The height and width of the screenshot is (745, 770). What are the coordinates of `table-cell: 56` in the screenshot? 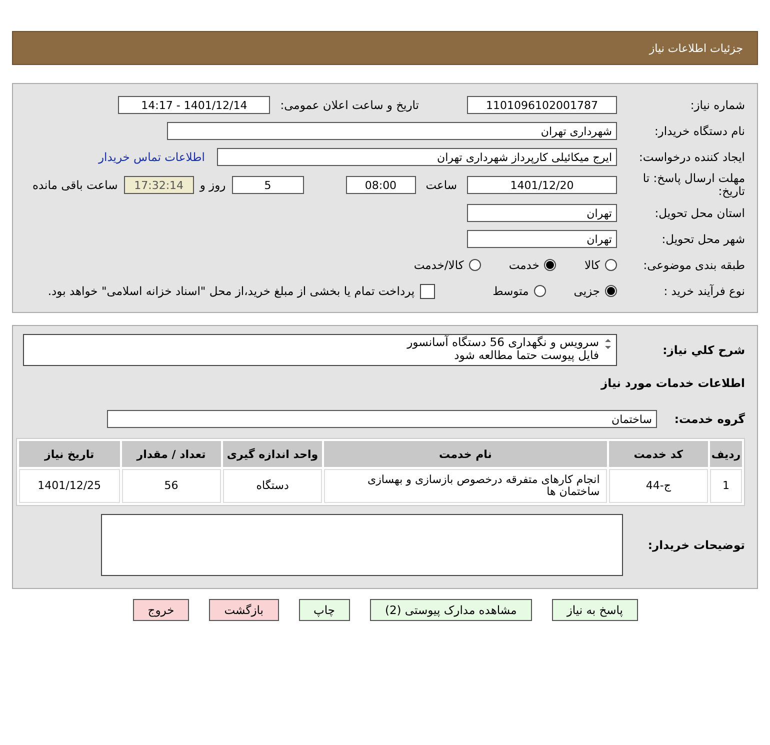 It's located at (171, 486).